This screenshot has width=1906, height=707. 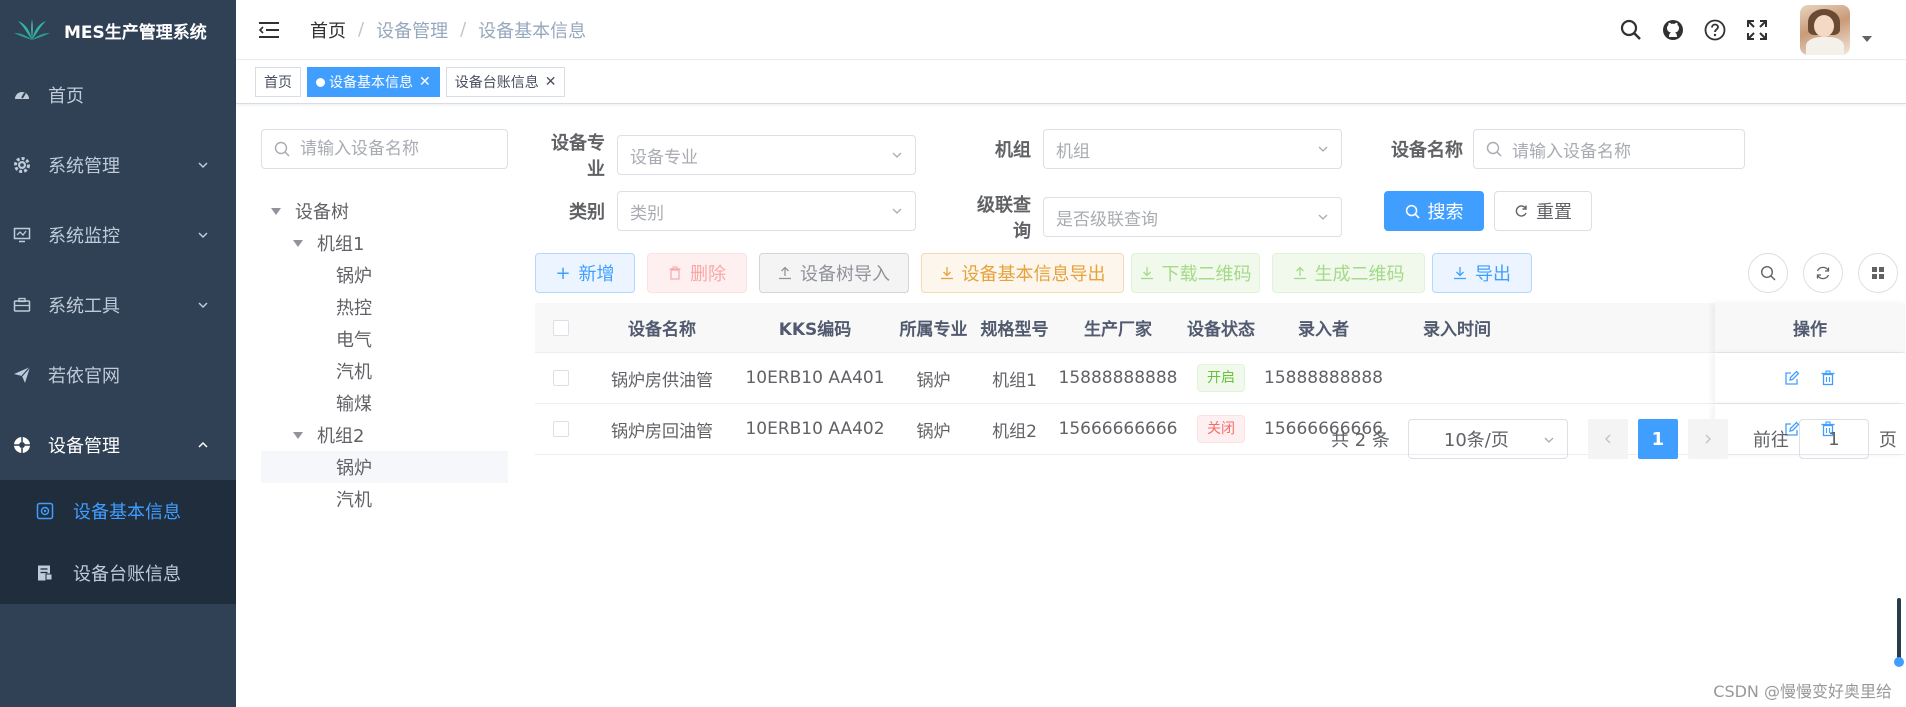 I want to click on add-button: + 新增, so click(x=585, y=273).